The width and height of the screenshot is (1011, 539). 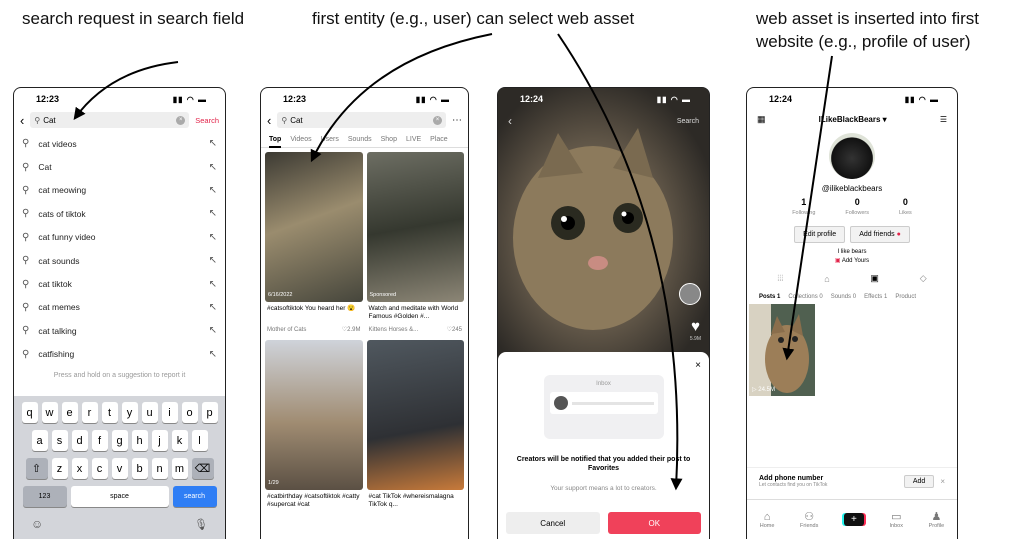 I want to click on profile-stat: 0 Followers, so click(x=857, y=208).